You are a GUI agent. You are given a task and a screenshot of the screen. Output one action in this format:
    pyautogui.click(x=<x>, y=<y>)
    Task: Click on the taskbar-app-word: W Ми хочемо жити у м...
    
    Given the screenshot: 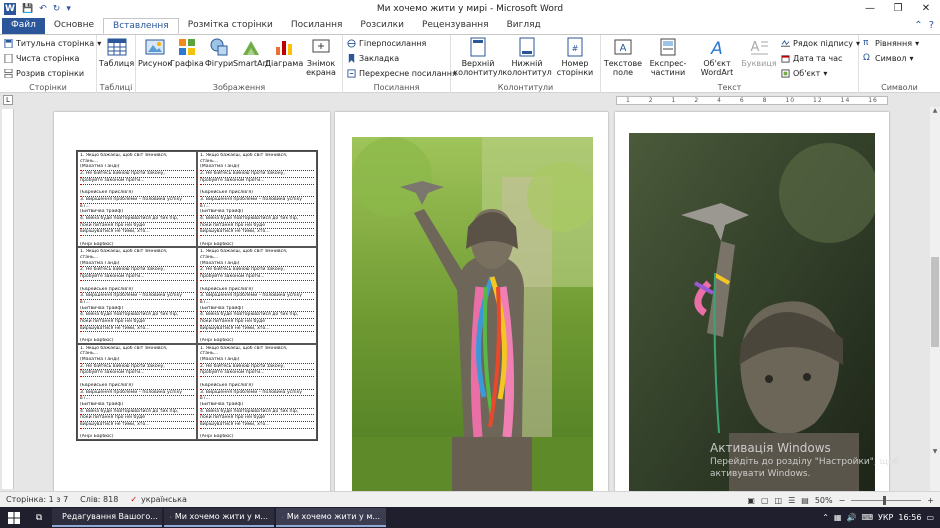 What is the action you would take?
    pyautogui.click(x=331, y=517)
    